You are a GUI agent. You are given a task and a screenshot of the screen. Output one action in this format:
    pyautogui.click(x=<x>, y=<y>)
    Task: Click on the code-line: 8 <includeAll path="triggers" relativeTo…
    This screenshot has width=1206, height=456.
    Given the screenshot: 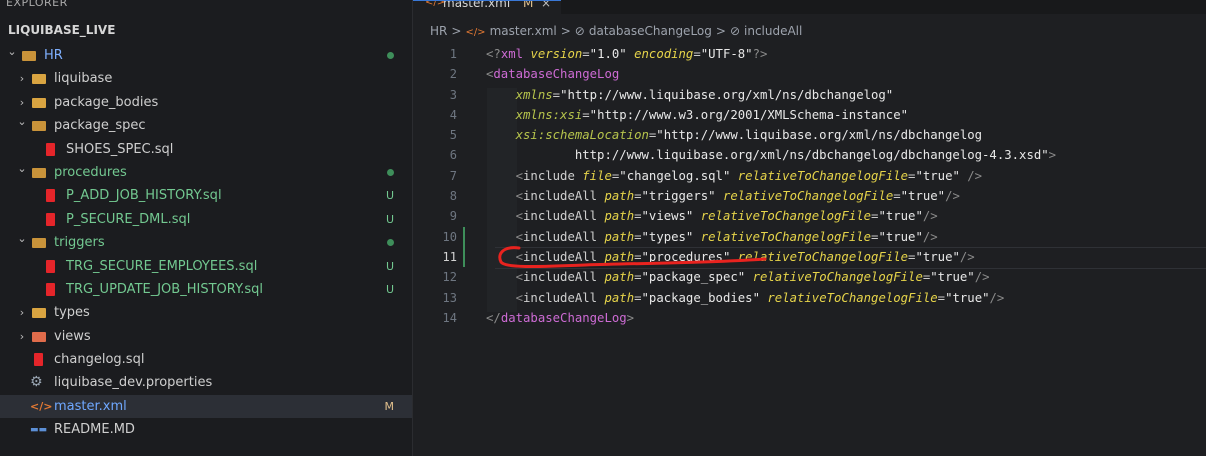 What is the action you would take?
    pyautogui.click(x=809, y=196)
    